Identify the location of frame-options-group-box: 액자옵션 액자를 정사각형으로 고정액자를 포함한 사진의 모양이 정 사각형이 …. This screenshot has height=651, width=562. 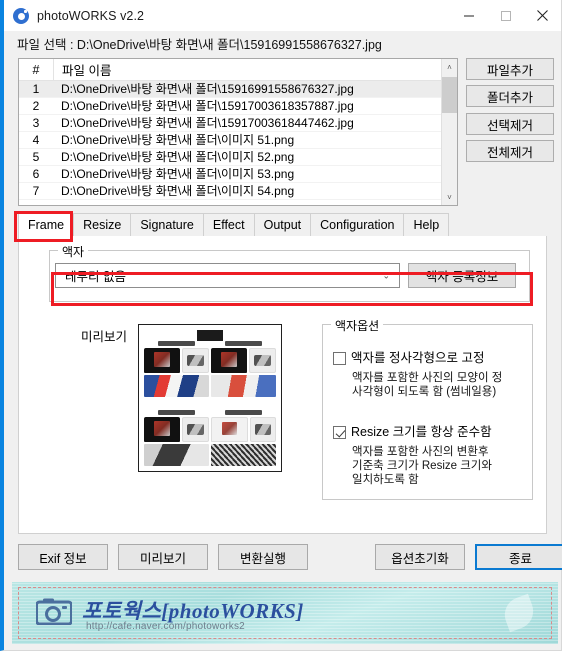
(427, 408).